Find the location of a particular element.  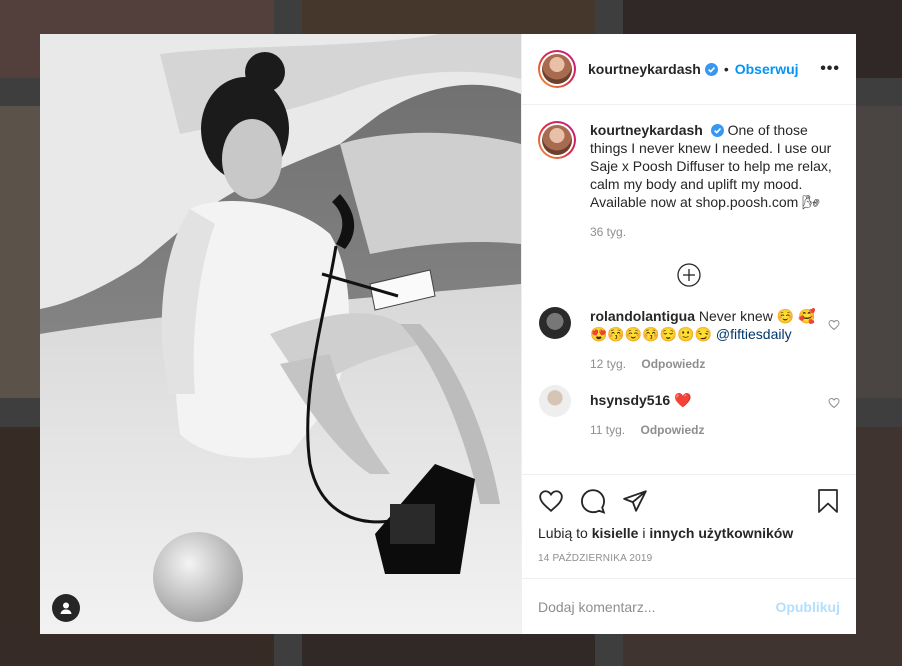

comment-time: 11 tyg. is located at coordinates (608, 430).